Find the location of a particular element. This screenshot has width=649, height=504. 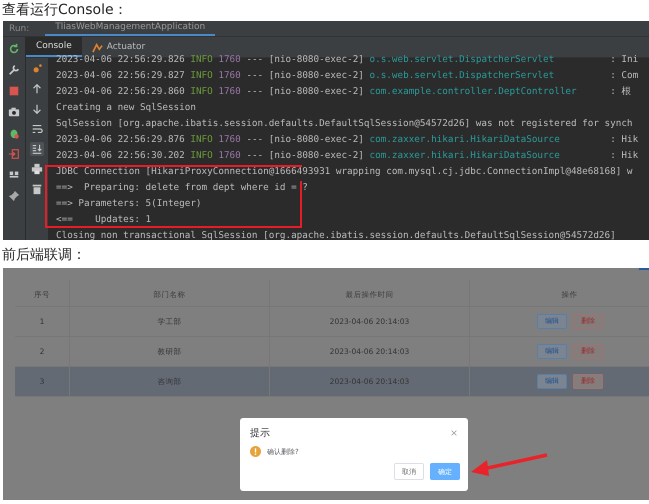

close-icon is located at coordinates (454, 433).